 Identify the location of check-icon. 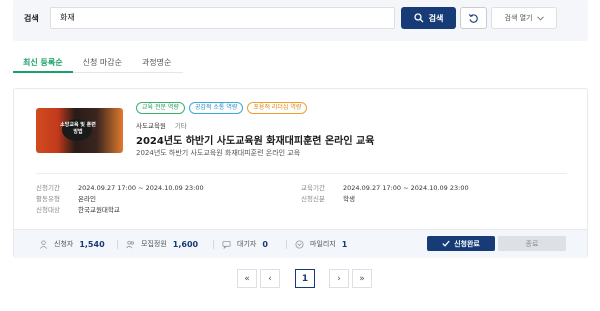
(446, 243).